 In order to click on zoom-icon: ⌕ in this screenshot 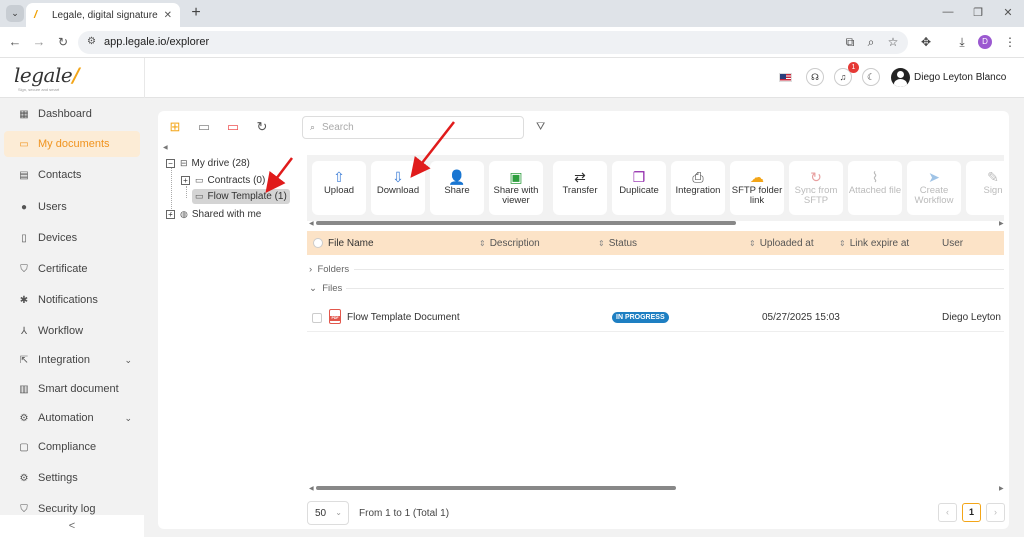, I will do `click(871, 42)`.